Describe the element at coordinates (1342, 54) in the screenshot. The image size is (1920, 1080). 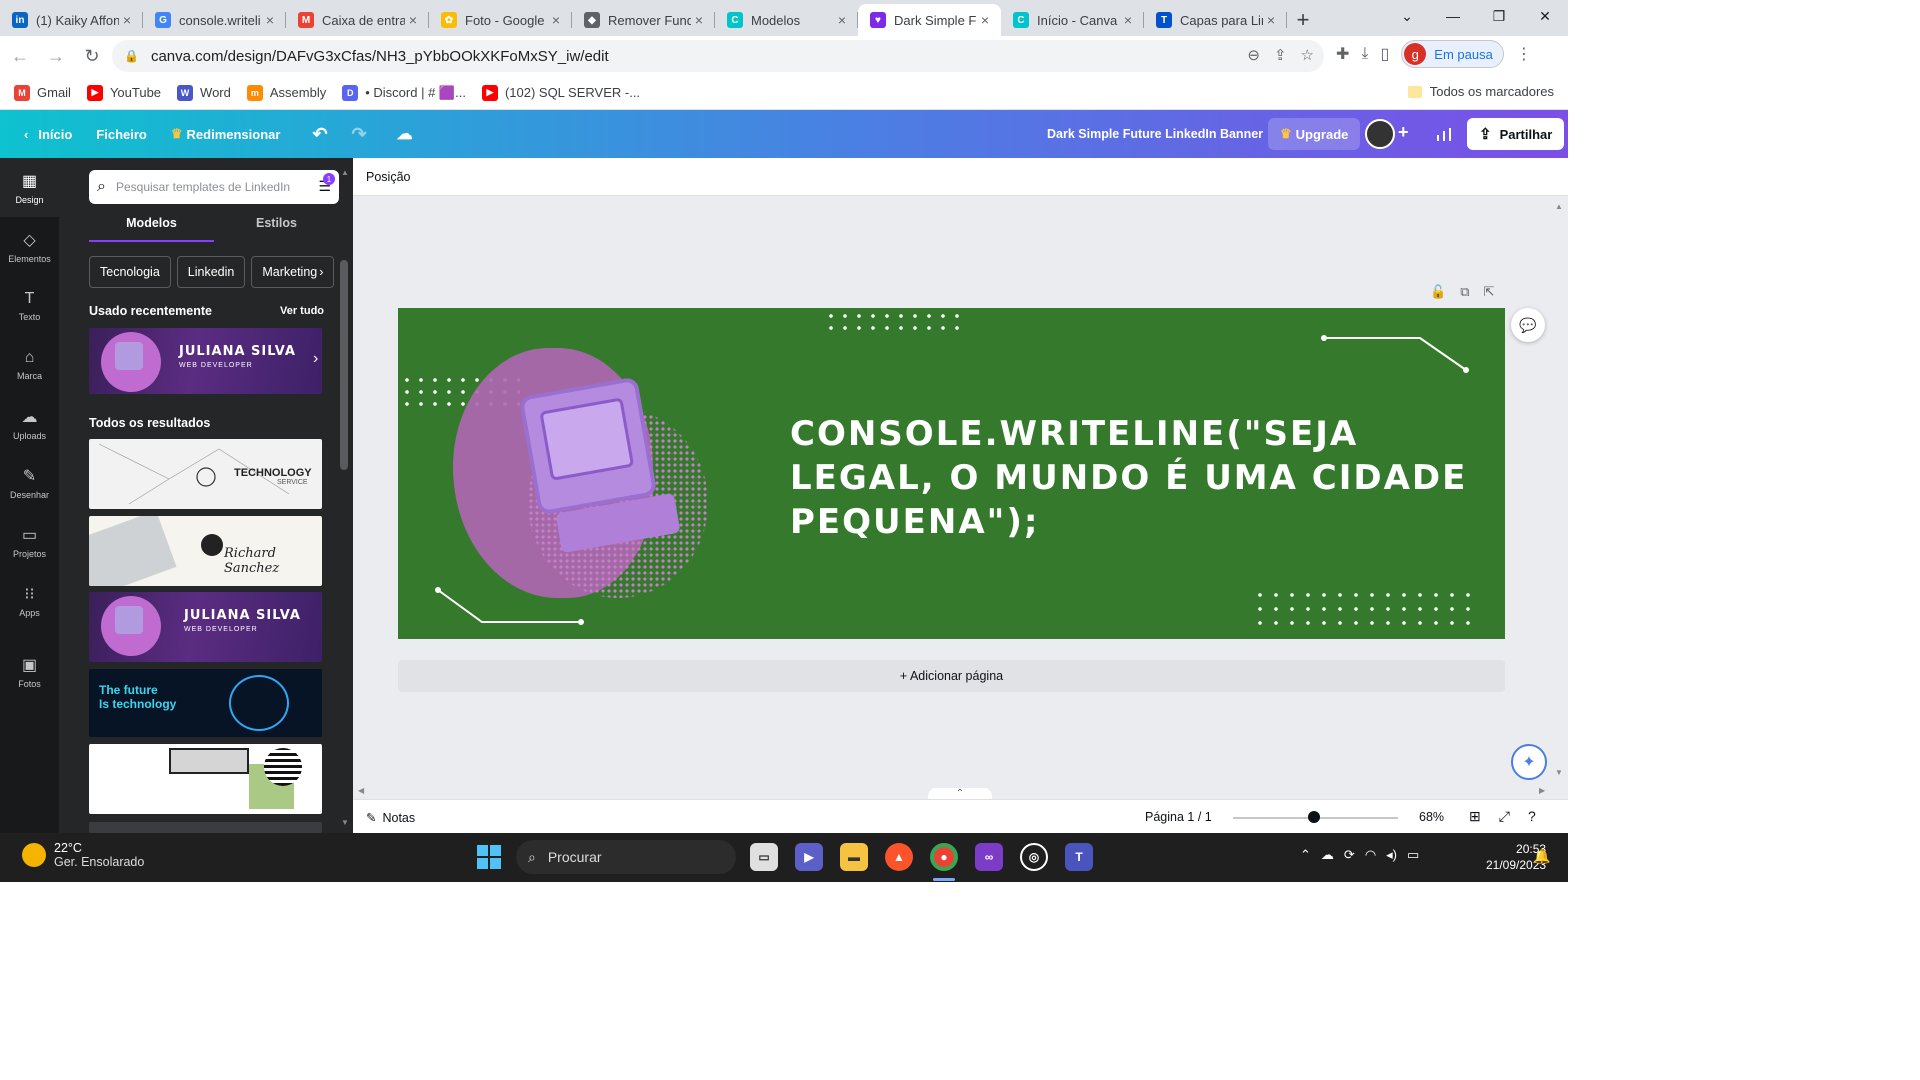
I see `extensions-icon: ✚` at that location.